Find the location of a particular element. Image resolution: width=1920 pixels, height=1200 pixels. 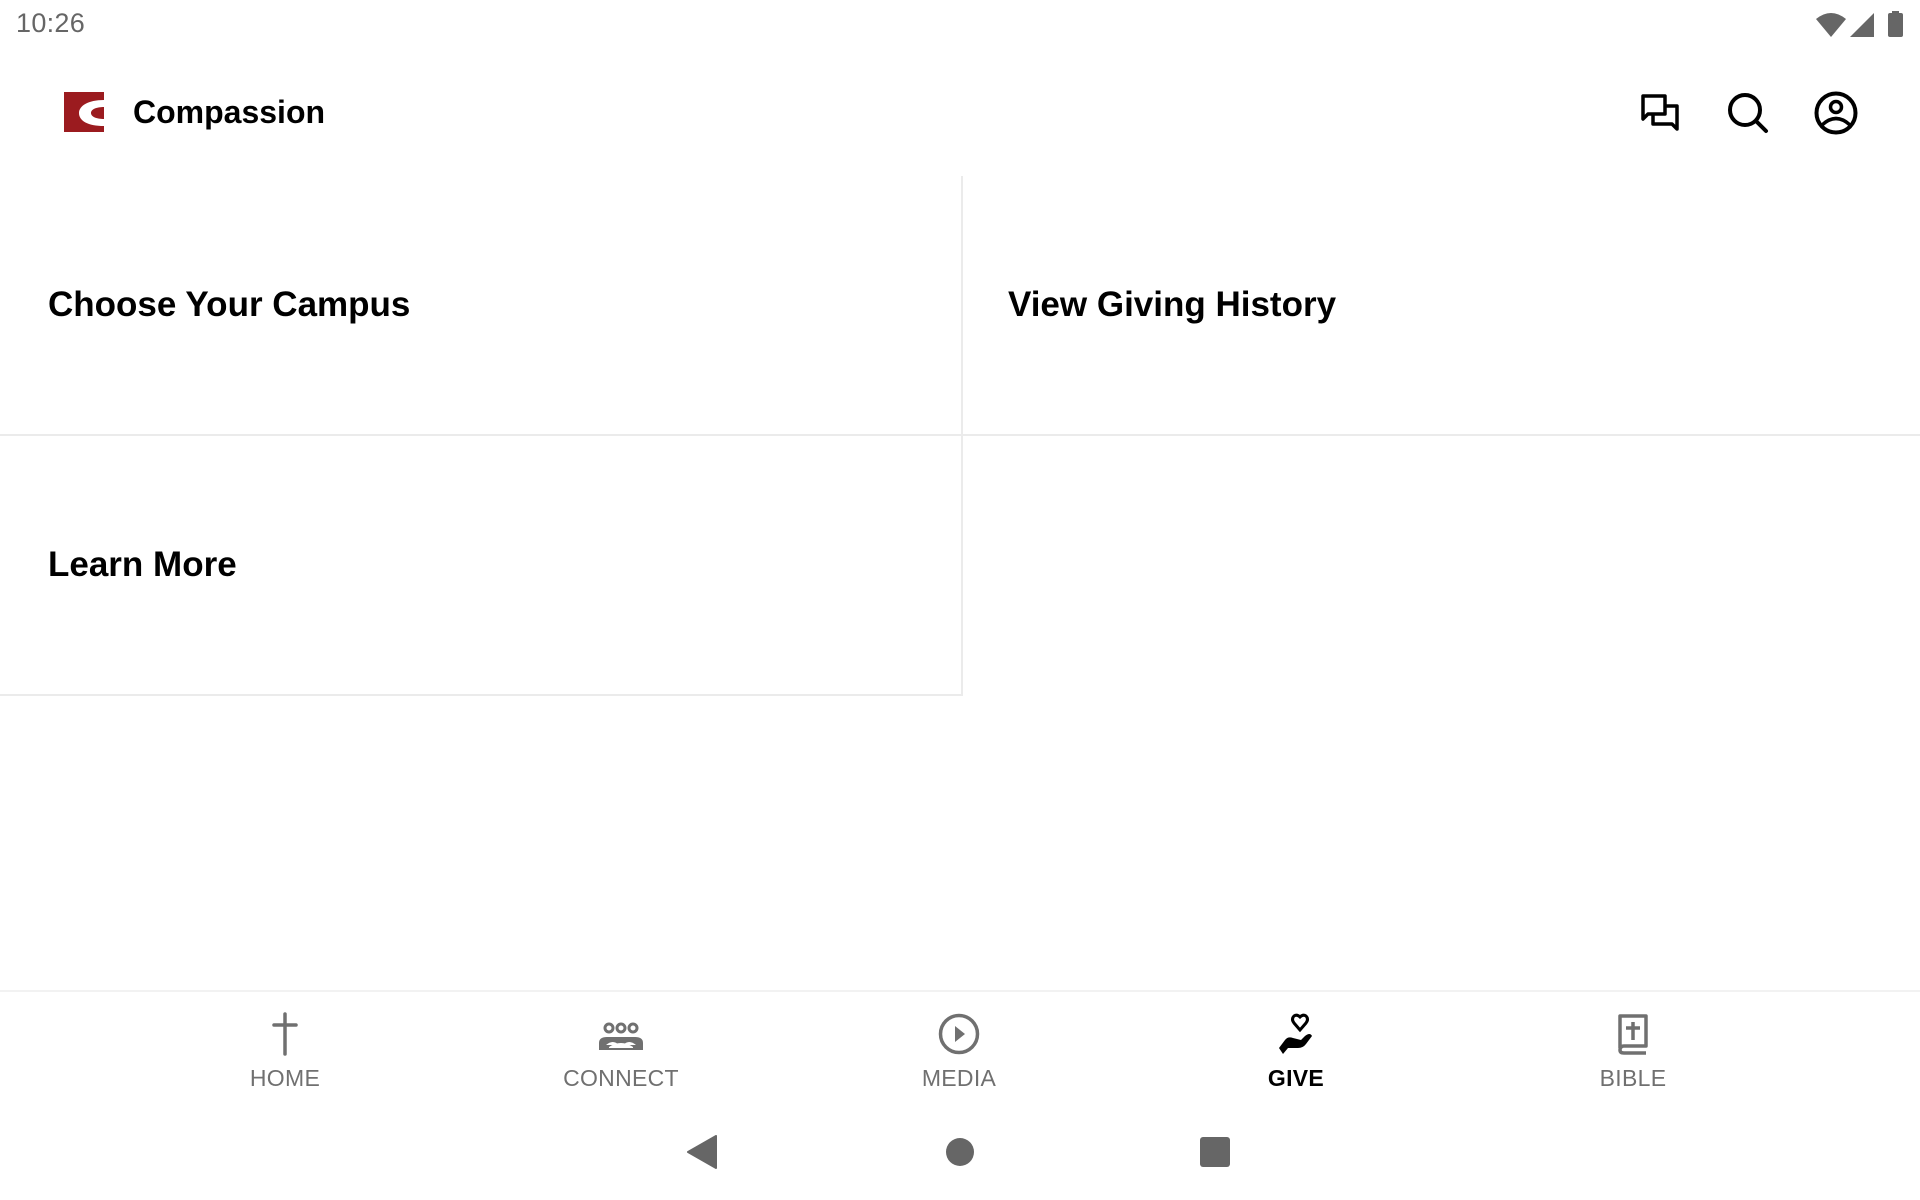

nav-item-connect: CONNECT is located at coordinates (621, 1052).